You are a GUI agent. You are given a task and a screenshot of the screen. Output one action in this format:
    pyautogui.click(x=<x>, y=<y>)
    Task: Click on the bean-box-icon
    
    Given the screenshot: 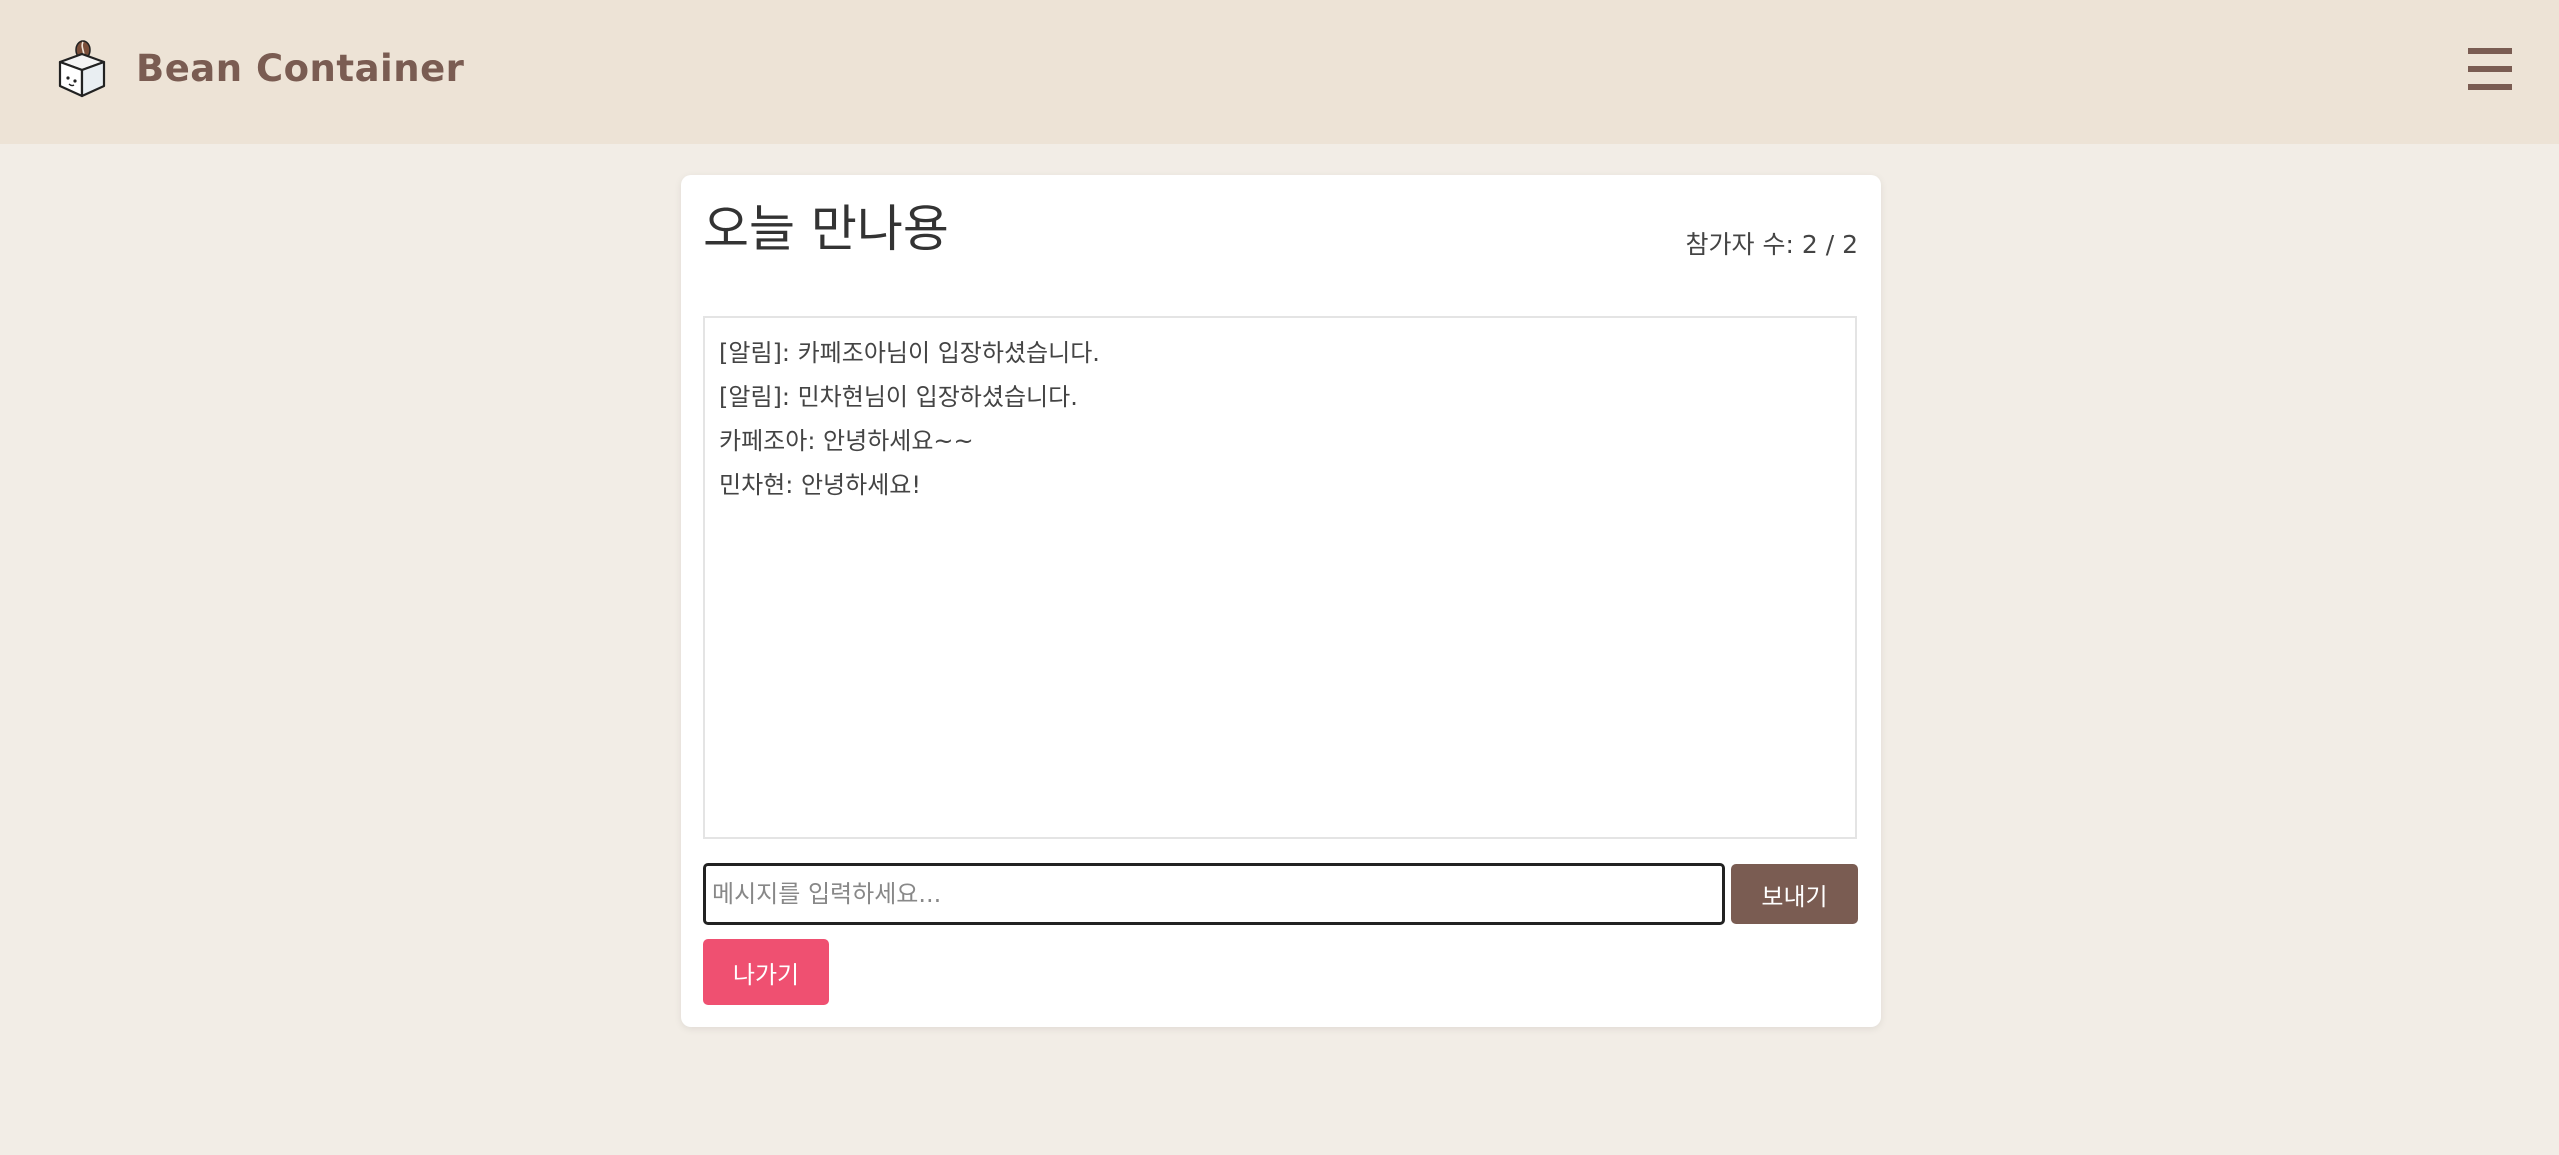 What is the action you would take?
    pyautogui.click(x=82, y=69)
    